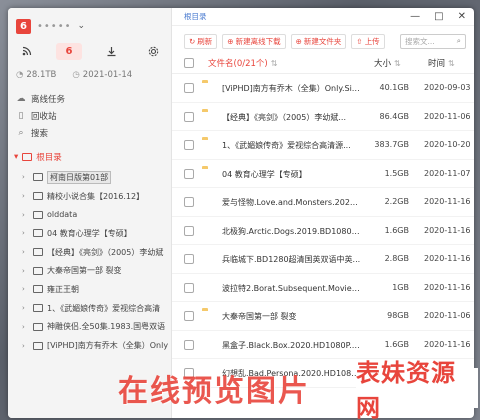 Image resolution: width=480 pixels, height=420 pixels. I want to click on name-column-header: 文件名(0/21个) ⇅, so click(242, 63).